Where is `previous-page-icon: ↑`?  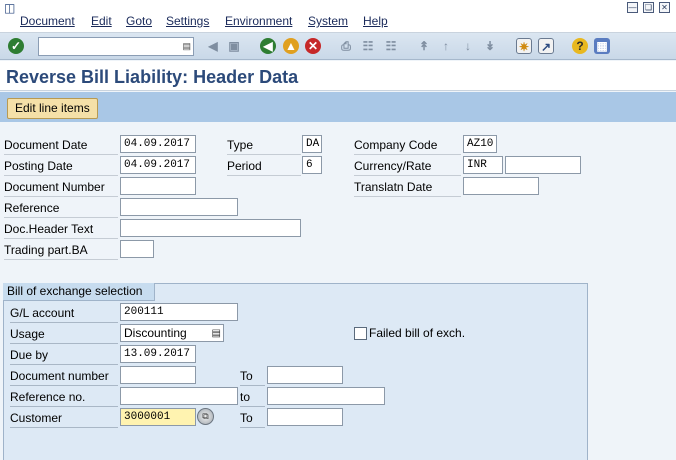
previous-page-icon: ↑ is located at coordinates (446, 46).